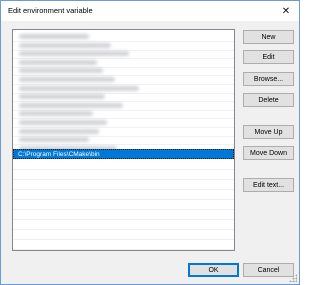  What do you see at coordinates (150, 11) in the screenshot?
I see `title-bar: Edit environment variable ✕` at bounding box center [150, 11].